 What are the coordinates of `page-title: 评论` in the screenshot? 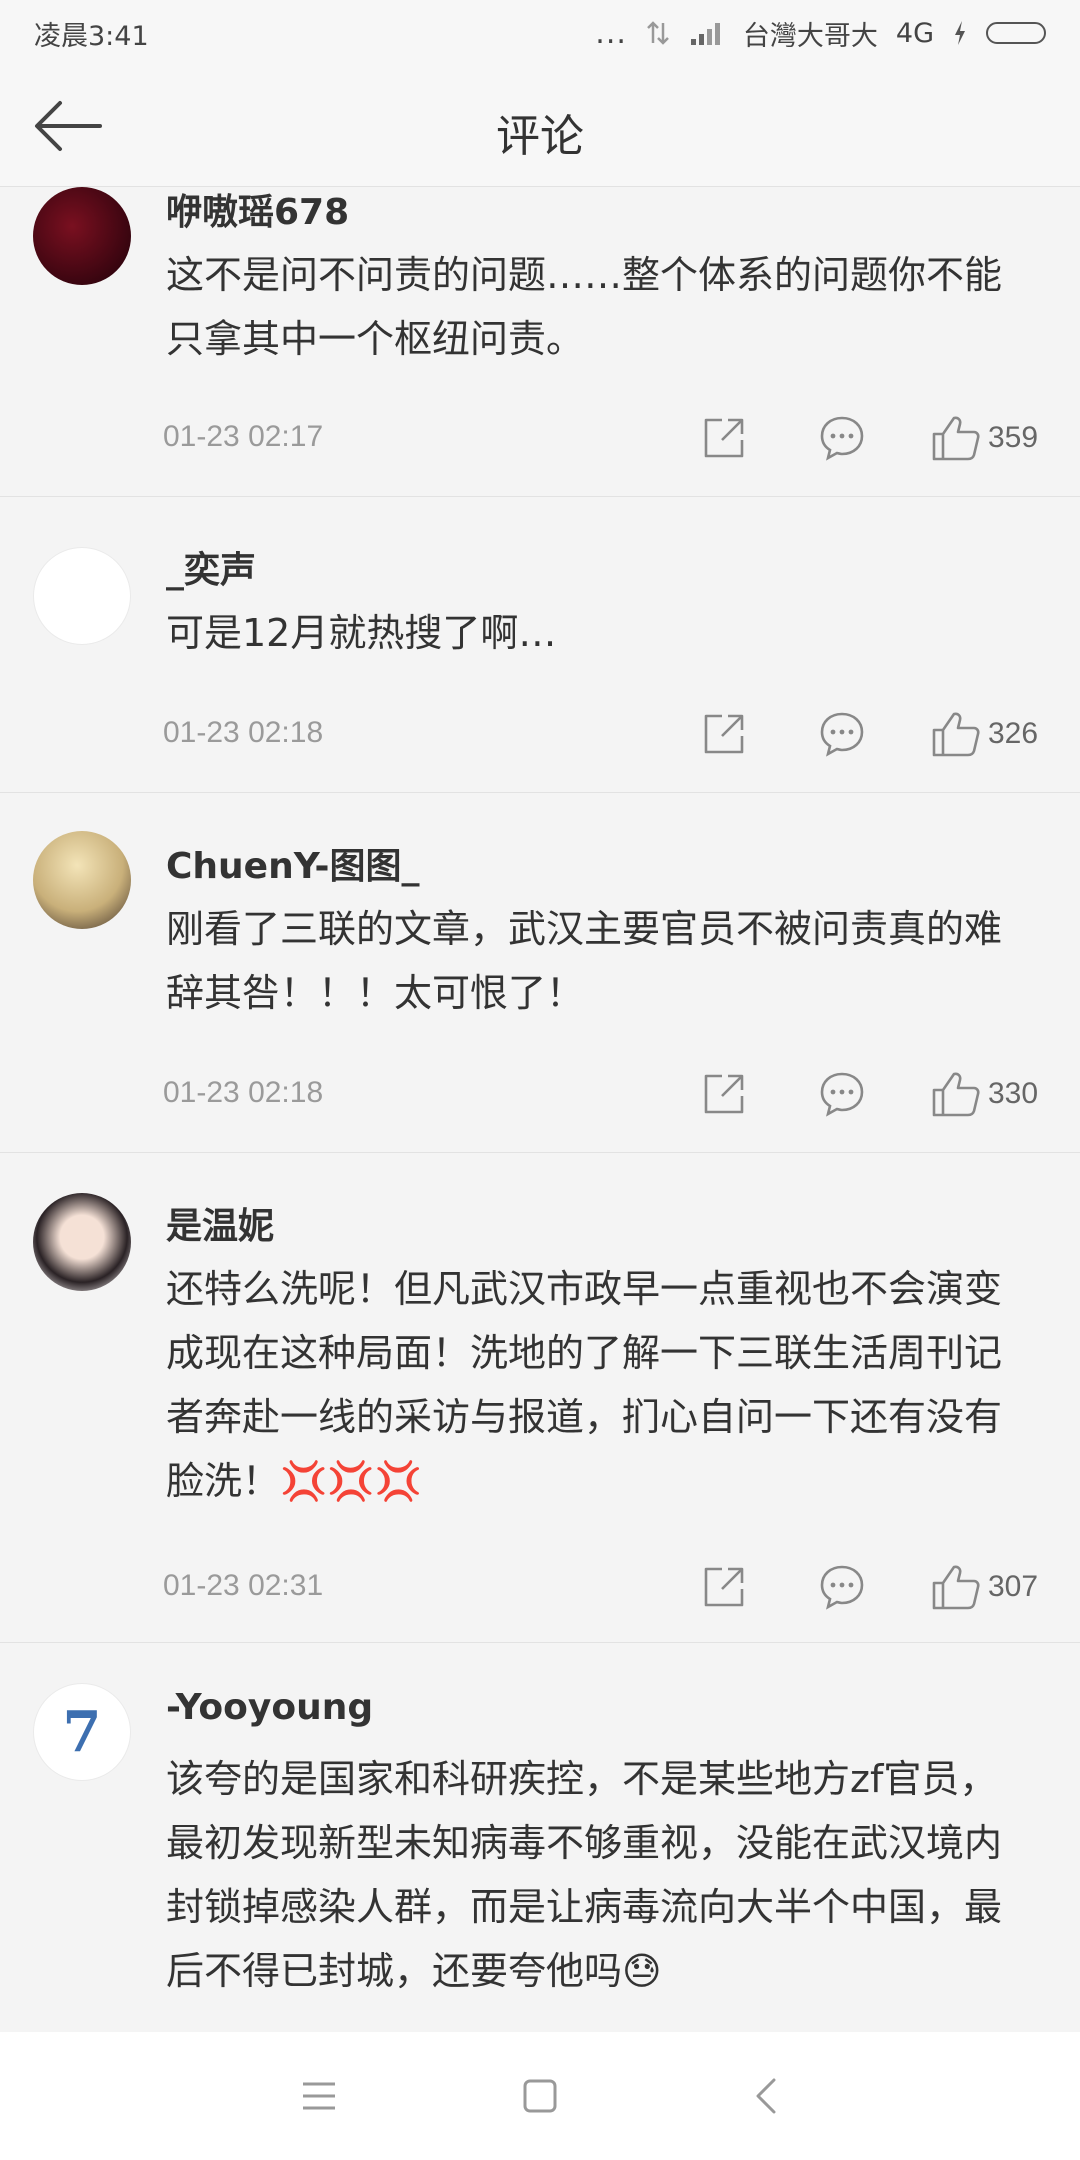 It's located at (540, 136).